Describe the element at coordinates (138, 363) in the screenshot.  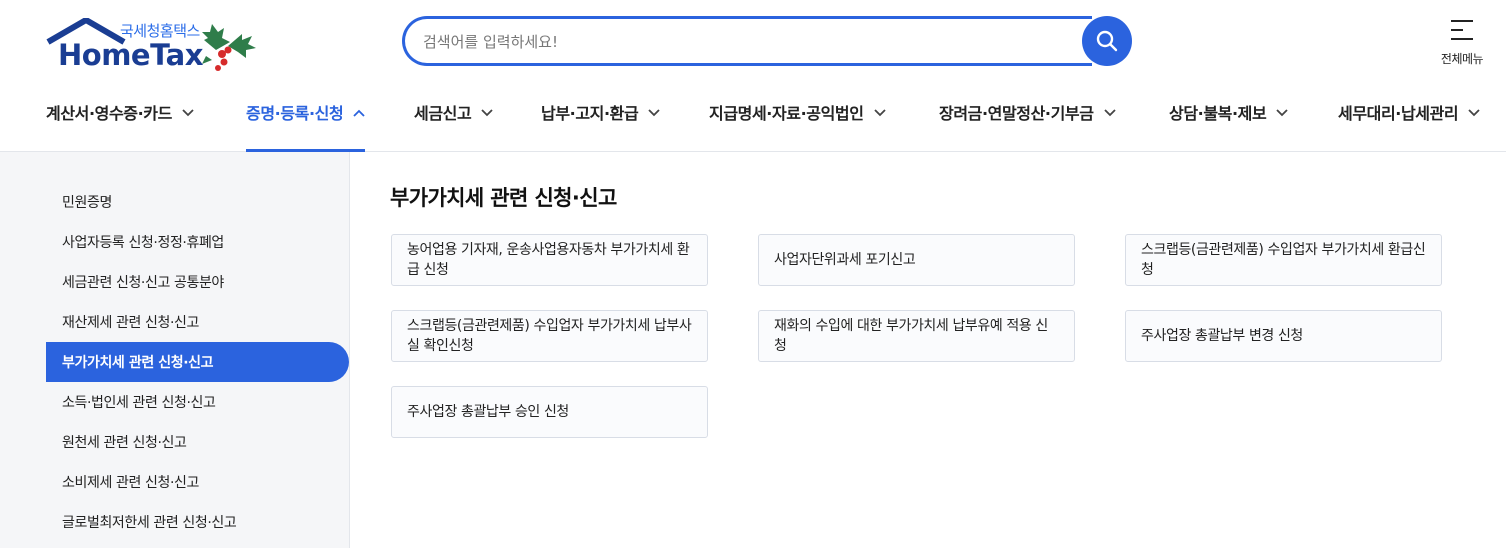
I see `sidebar-item-label: 부가가치세 관련 신청·신고` at that location.